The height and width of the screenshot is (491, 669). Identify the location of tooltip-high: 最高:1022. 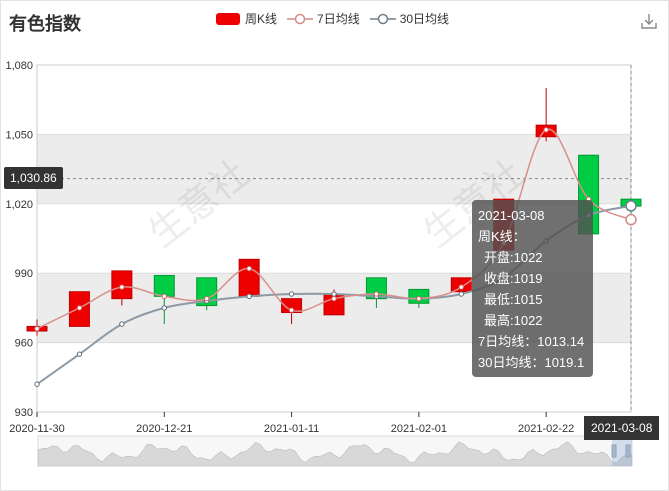
(513, 320).